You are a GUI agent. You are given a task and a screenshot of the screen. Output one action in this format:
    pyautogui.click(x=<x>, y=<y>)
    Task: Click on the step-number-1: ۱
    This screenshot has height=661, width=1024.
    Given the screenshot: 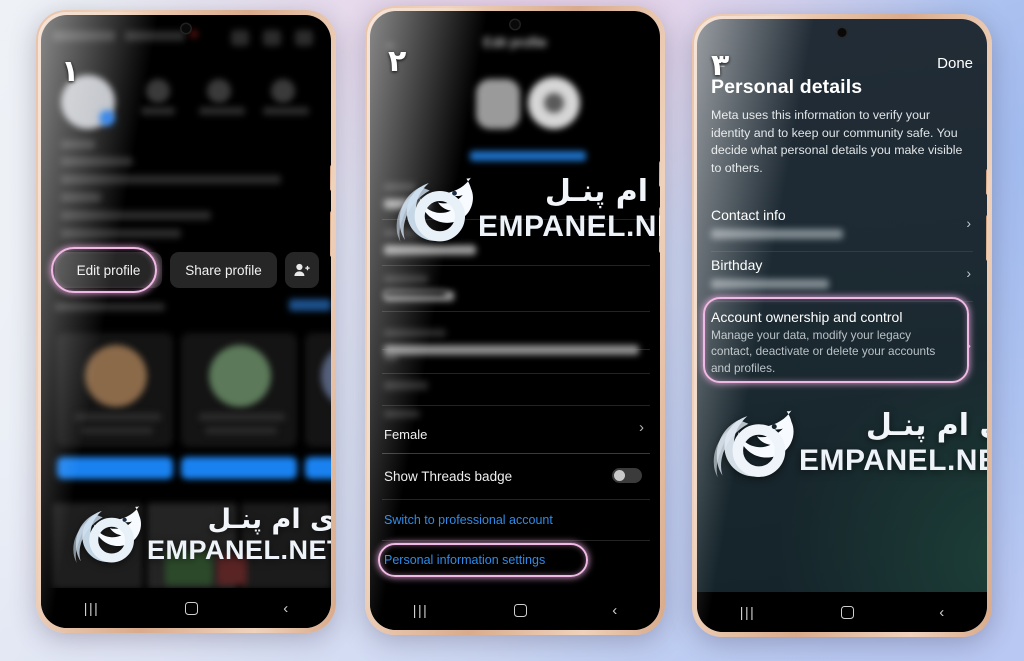 What is the action you would take?
    pyautogui.click(x=70, y=71)
    